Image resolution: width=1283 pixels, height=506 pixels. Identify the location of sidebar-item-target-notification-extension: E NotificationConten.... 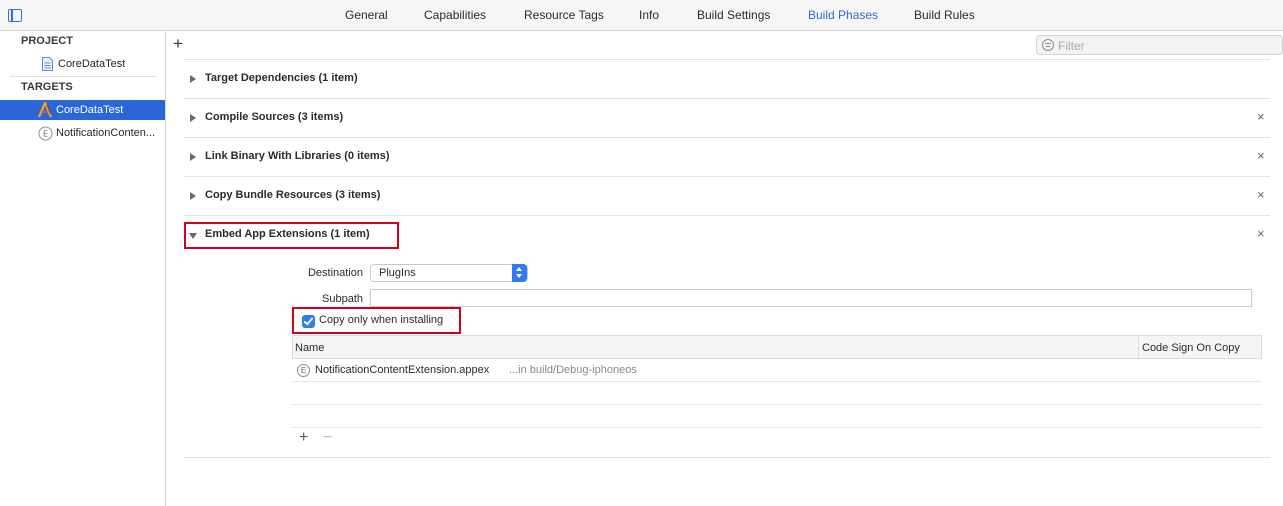
(82, 133).